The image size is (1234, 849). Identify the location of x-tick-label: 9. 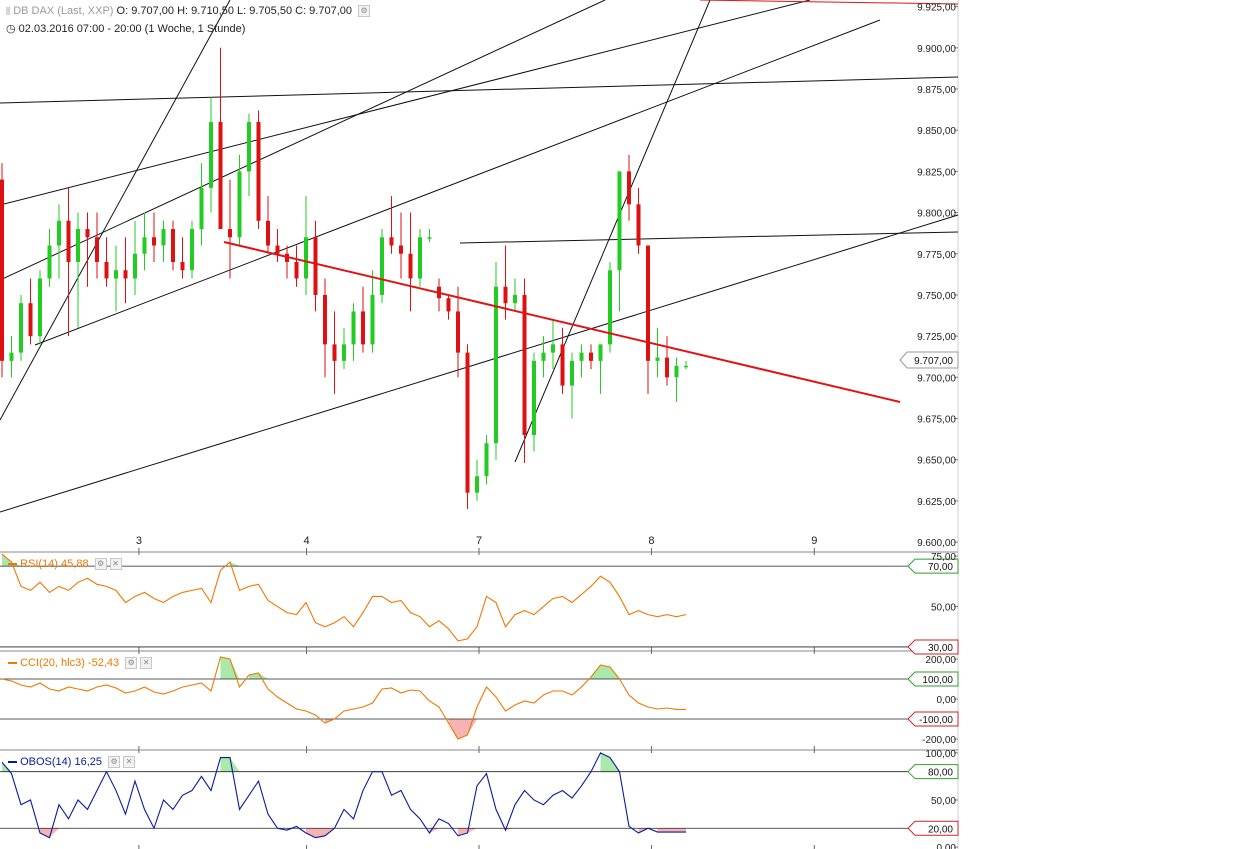
(814, 541).